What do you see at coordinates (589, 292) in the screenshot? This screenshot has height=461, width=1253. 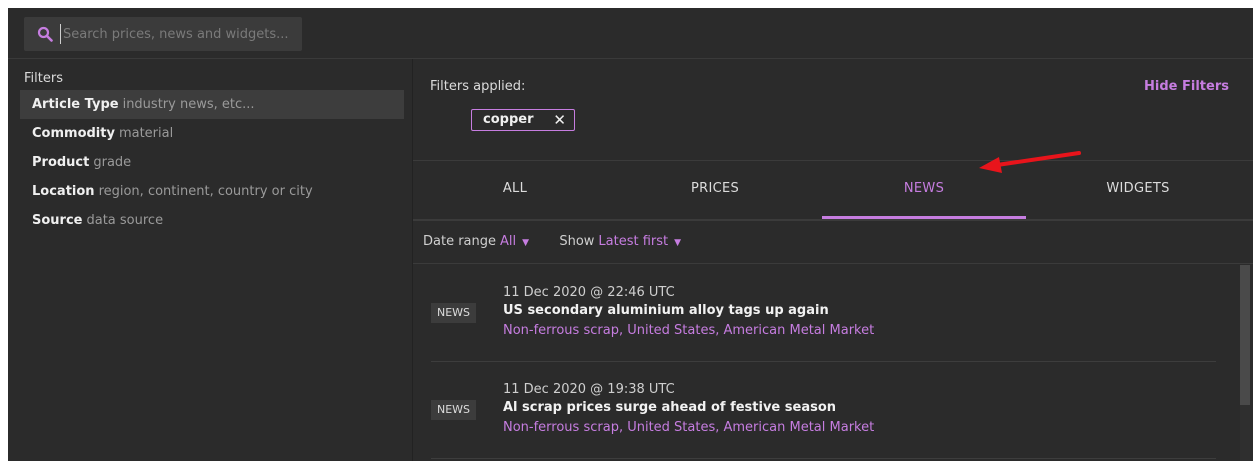 I see `news-timestamp: 11 Dec 2020 @ 22:46 UTC` at bounding box center [589, 292].